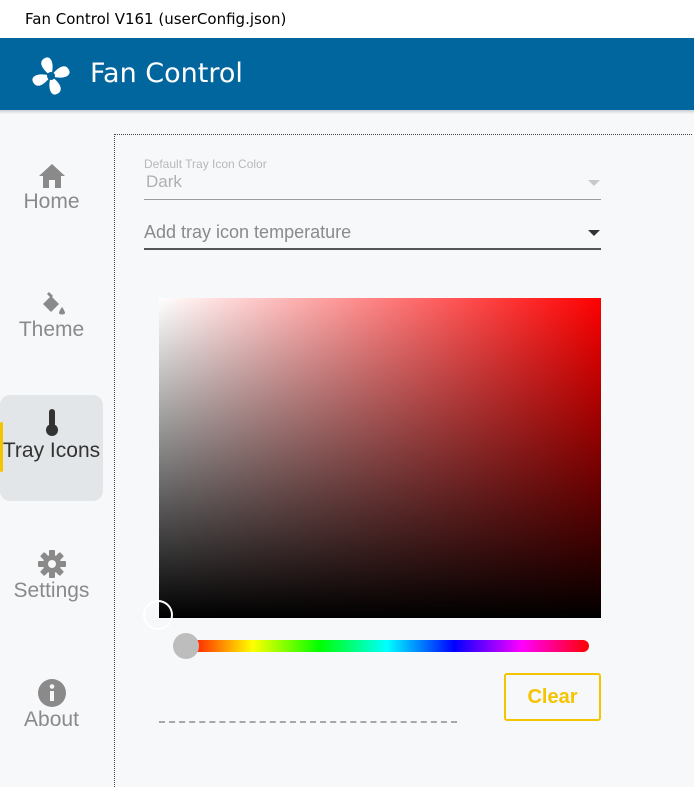  I want to click on sidebar-item-label: About, so click(51, 719).